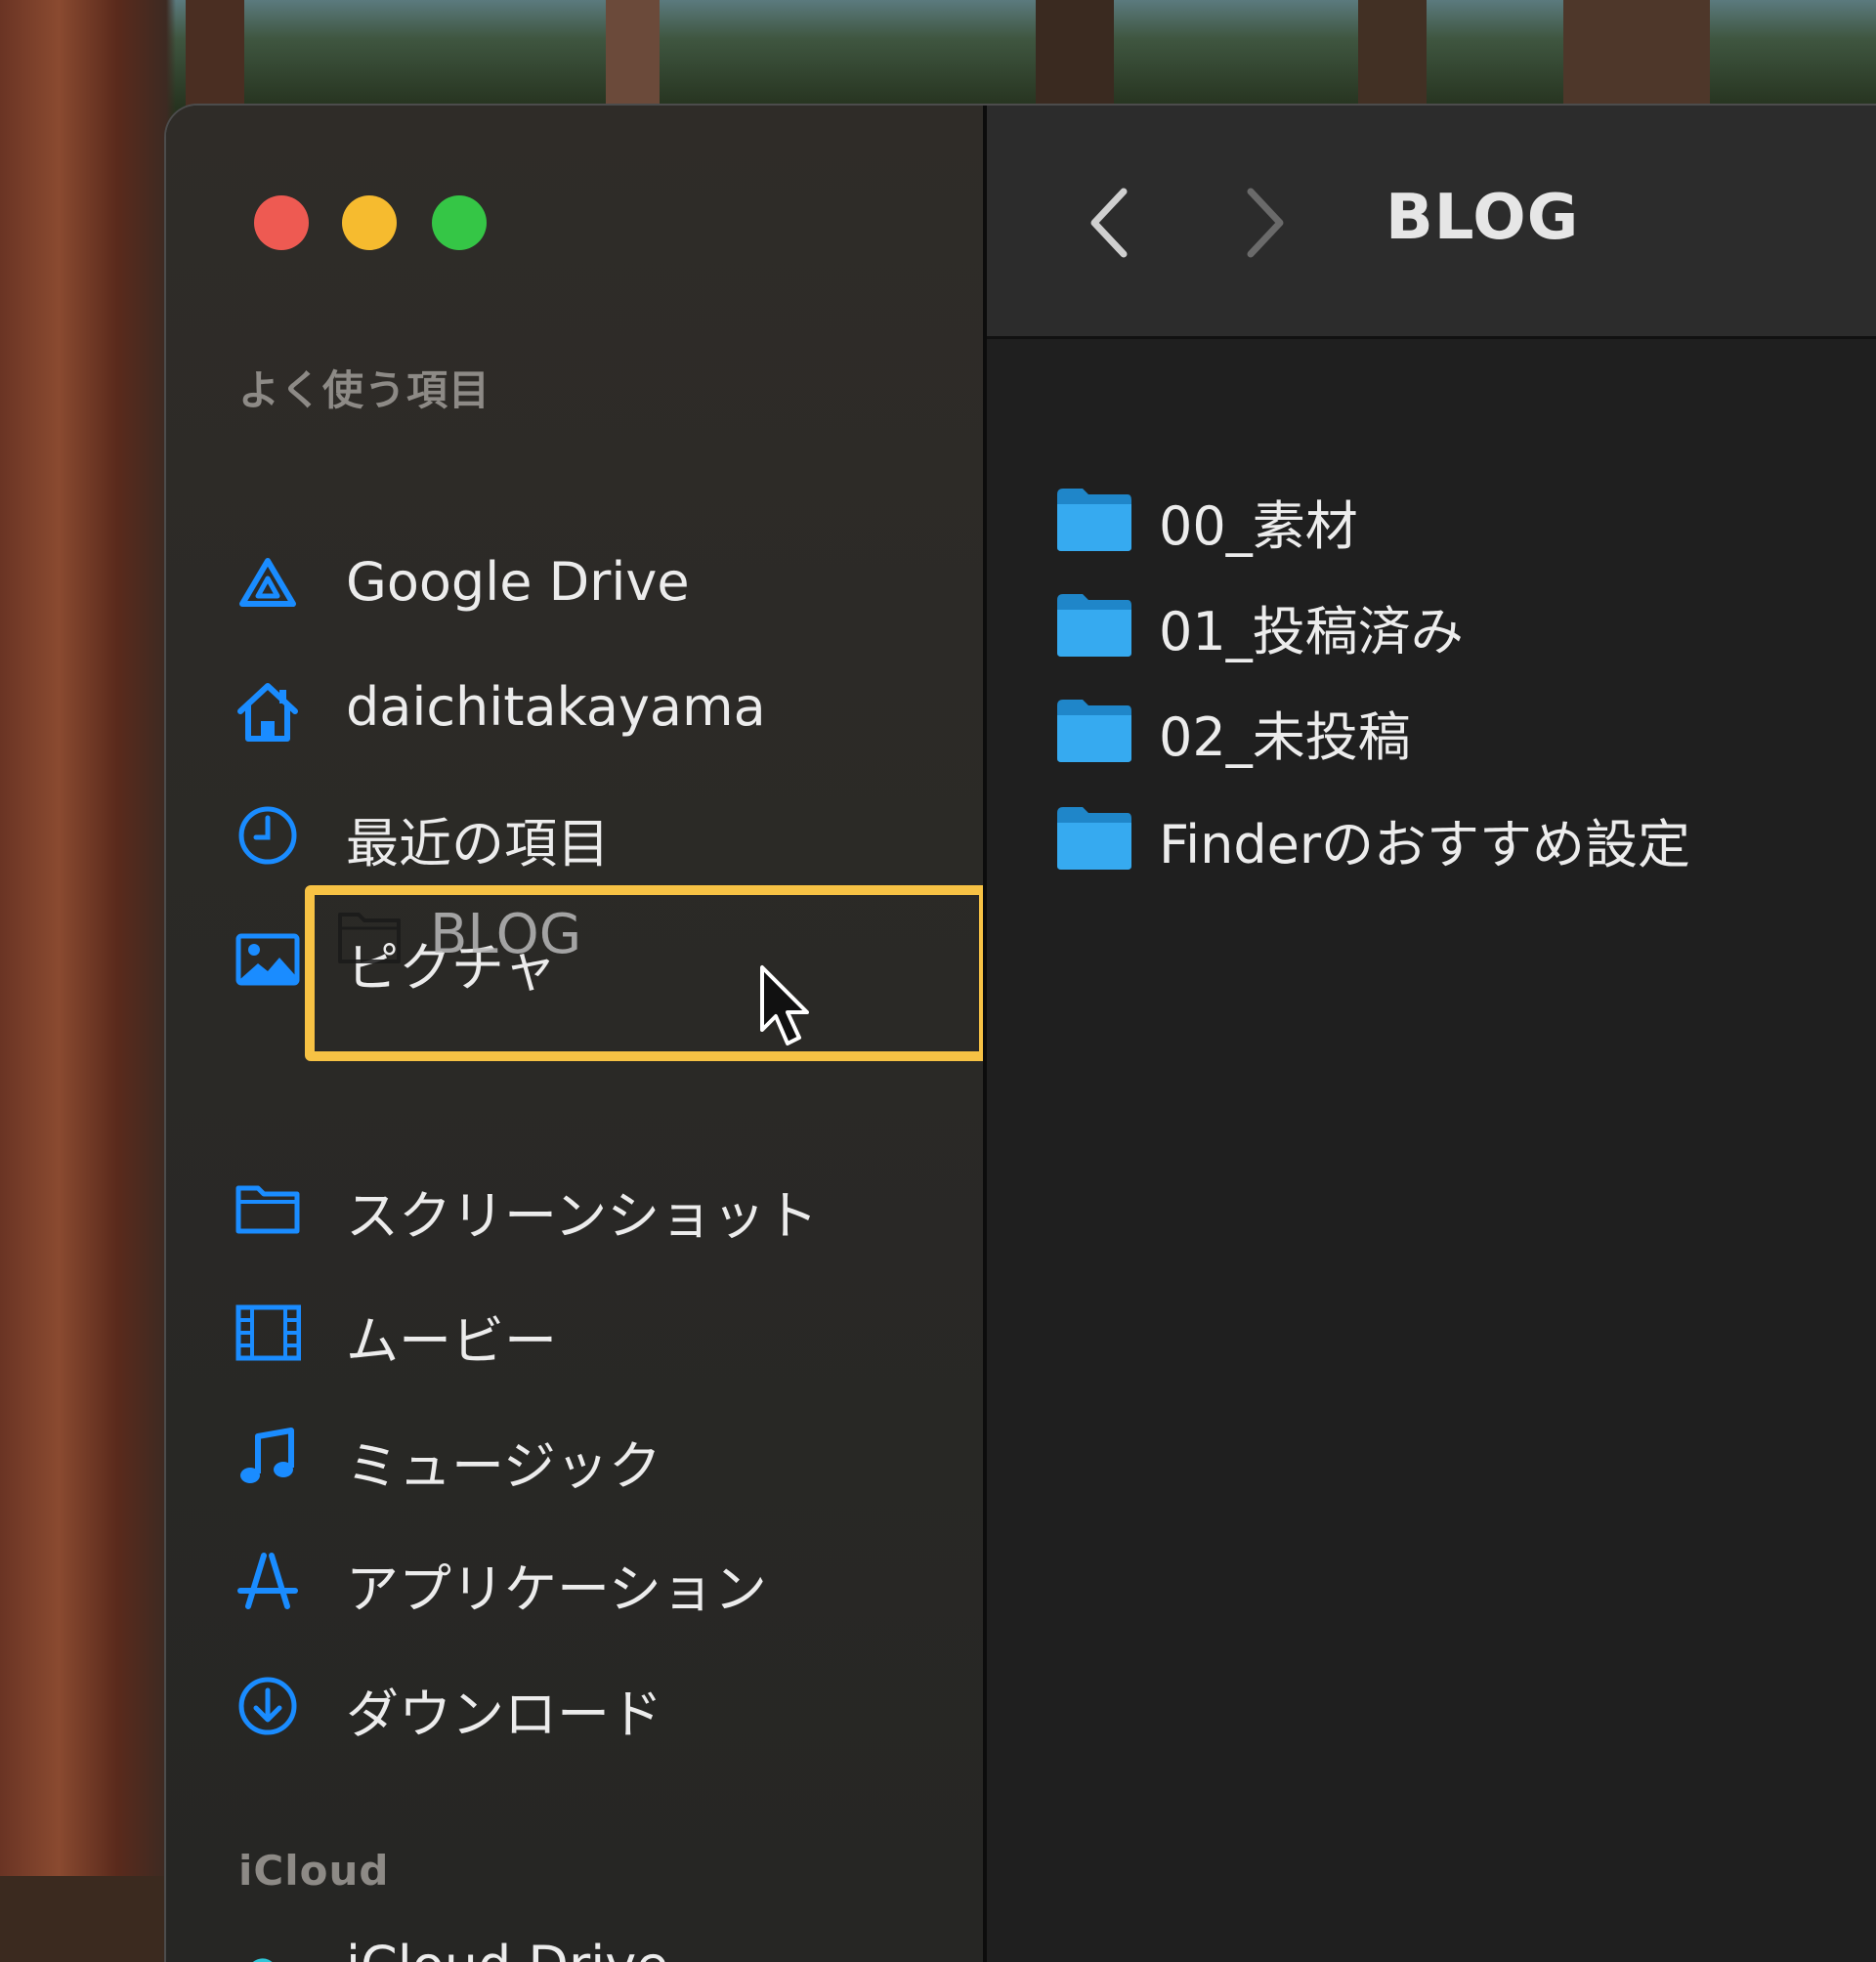 The height and width of the screenshot is (1962, 1876). I want to click on sidebar-item-recents: 最近の項目, so click(576, 834).